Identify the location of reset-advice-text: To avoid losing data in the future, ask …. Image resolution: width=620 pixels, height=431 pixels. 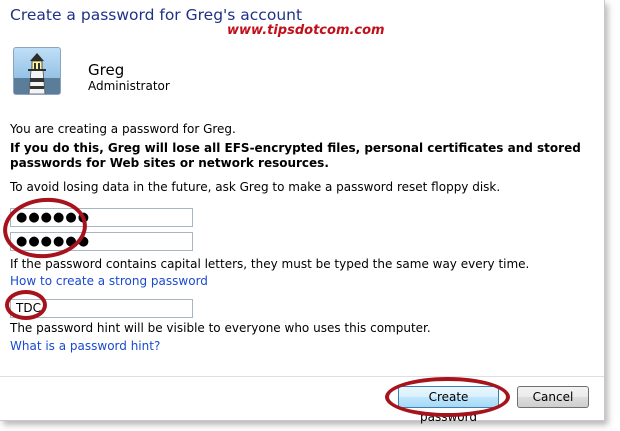
(255, 187).